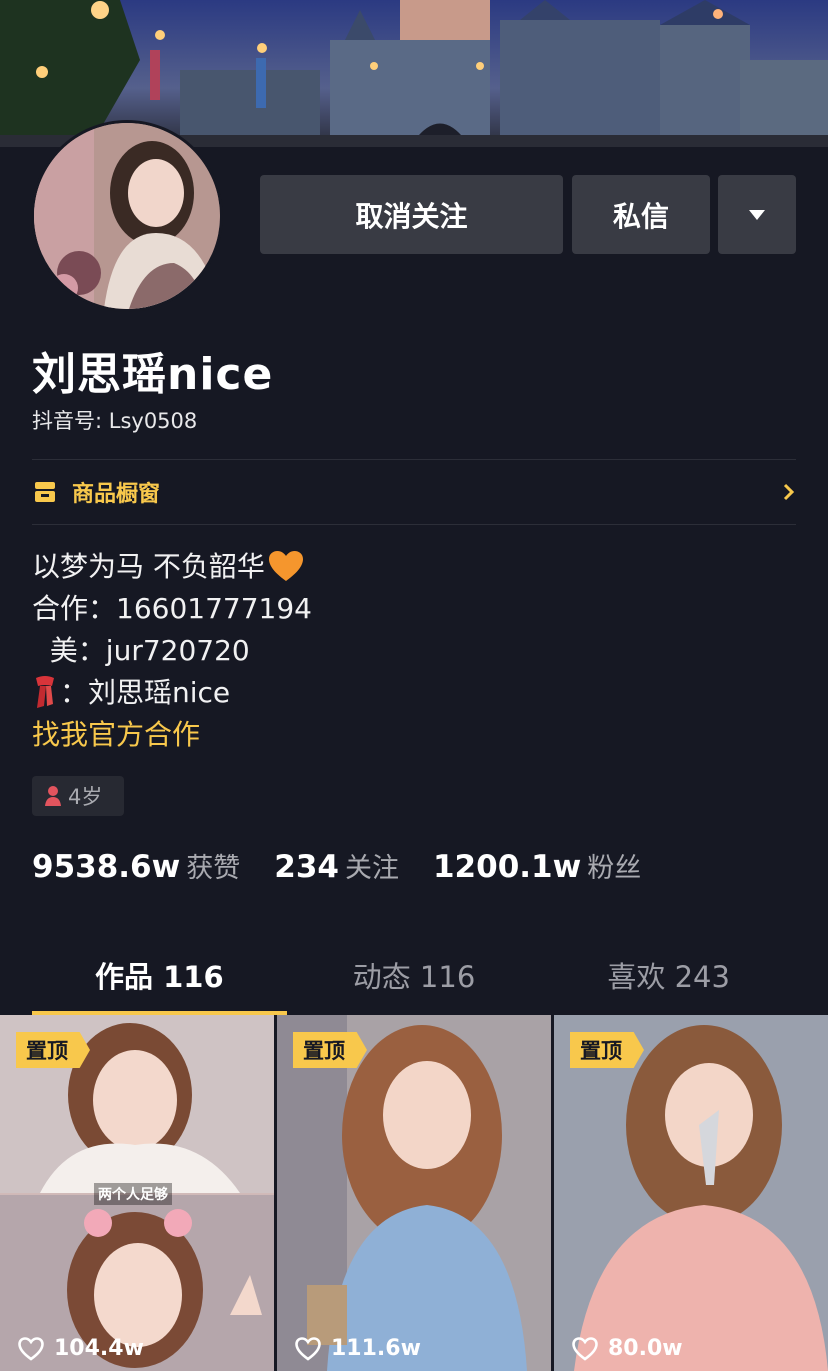 The image size is (828, 1371). Describe the element at coordinates (414, 492) in the screenshot. I see `shop-window-row: 商品橱窗` at that location.